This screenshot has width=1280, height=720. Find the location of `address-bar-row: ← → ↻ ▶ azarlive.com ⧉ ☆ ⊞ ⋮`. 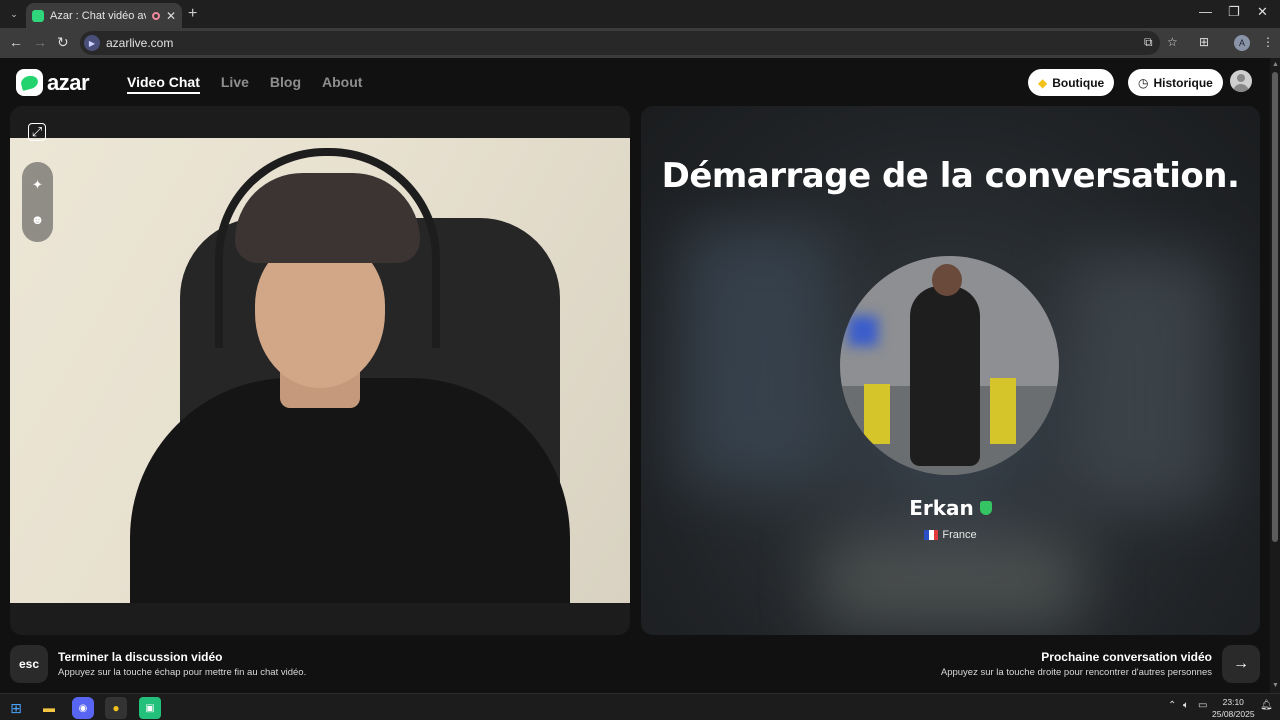

address-bar-row: ← → ↻ ▶ azarlive.com ⧉ ☆ ⊞ ⋮ is located at coordinates (640, 43).